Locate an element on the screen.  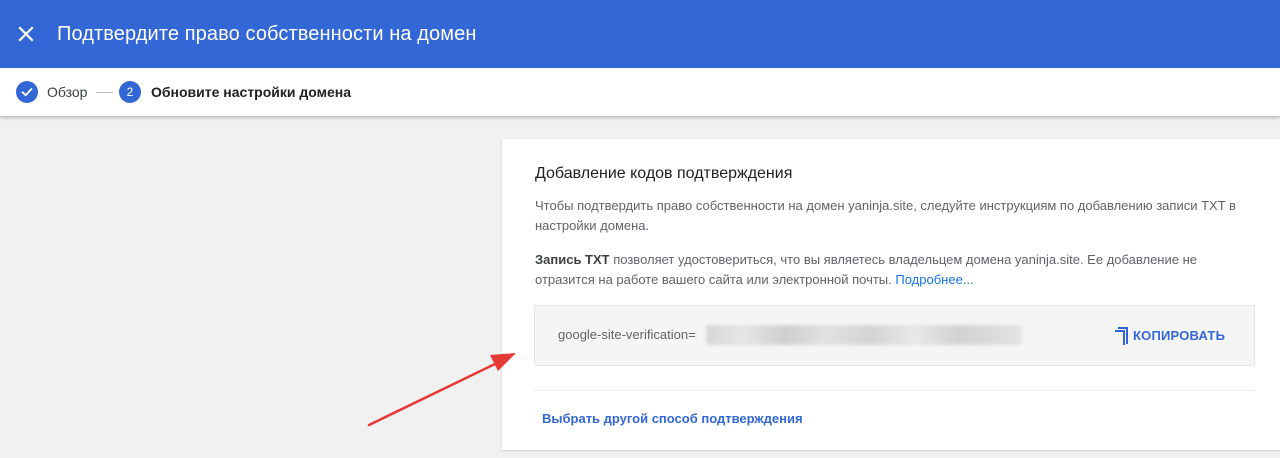
close-icon is located at coordinates (26, 34).